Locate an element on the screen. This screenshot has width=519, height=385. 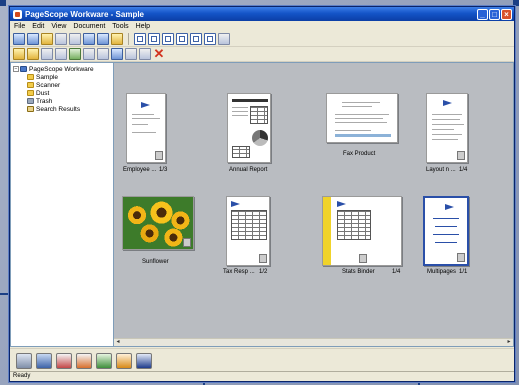
menu-file: File is located at coordinates (19, 26).